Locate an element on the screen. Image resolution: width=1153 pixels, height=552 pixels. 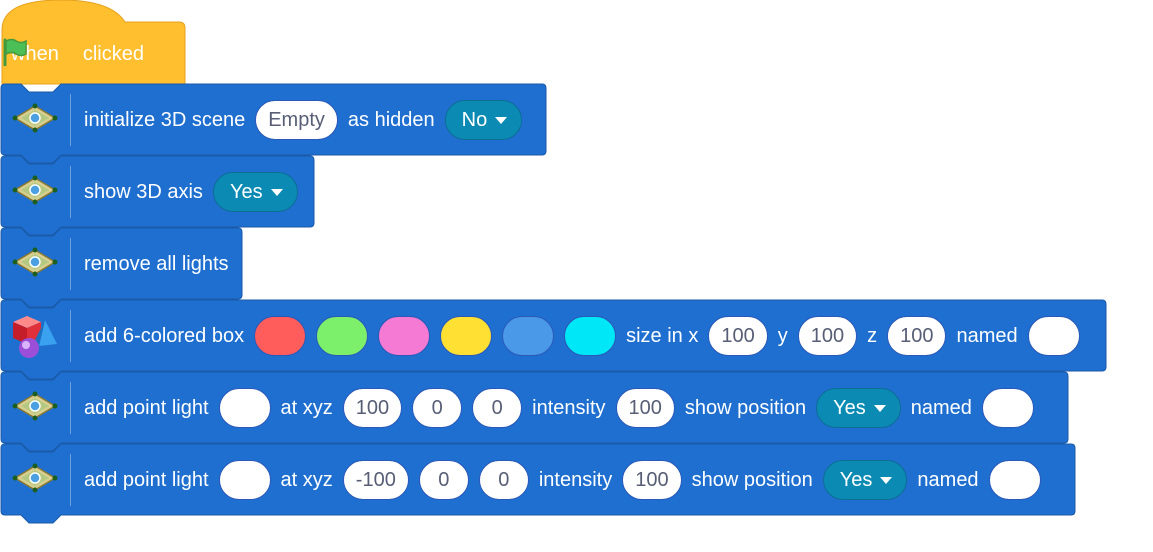
show-3d-axis-block: show 3D axis Yes is located at coordinates (157, 195).